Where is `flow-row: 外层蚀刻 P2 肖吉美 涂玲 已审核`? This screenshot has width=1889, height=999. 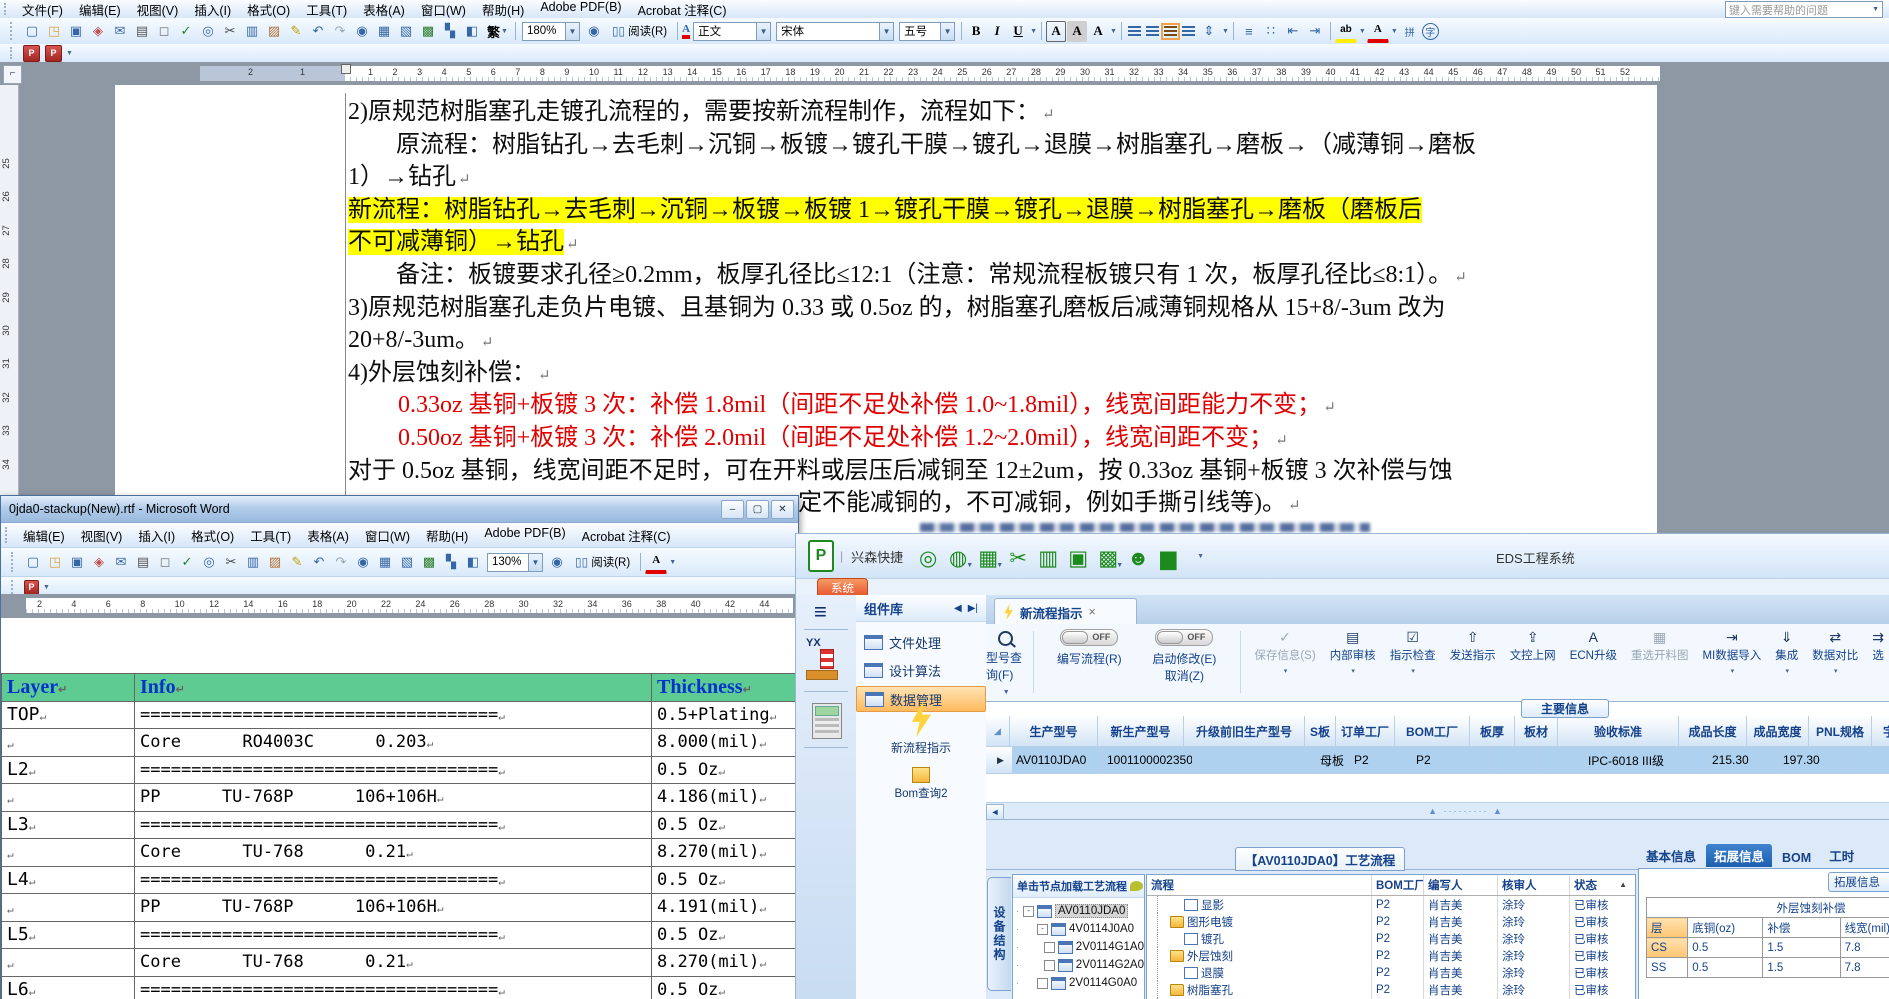 flow-row: 外层蚀刻 P2 肖吉美 涂玲 已审核 is located at coordinates (1391, 955).